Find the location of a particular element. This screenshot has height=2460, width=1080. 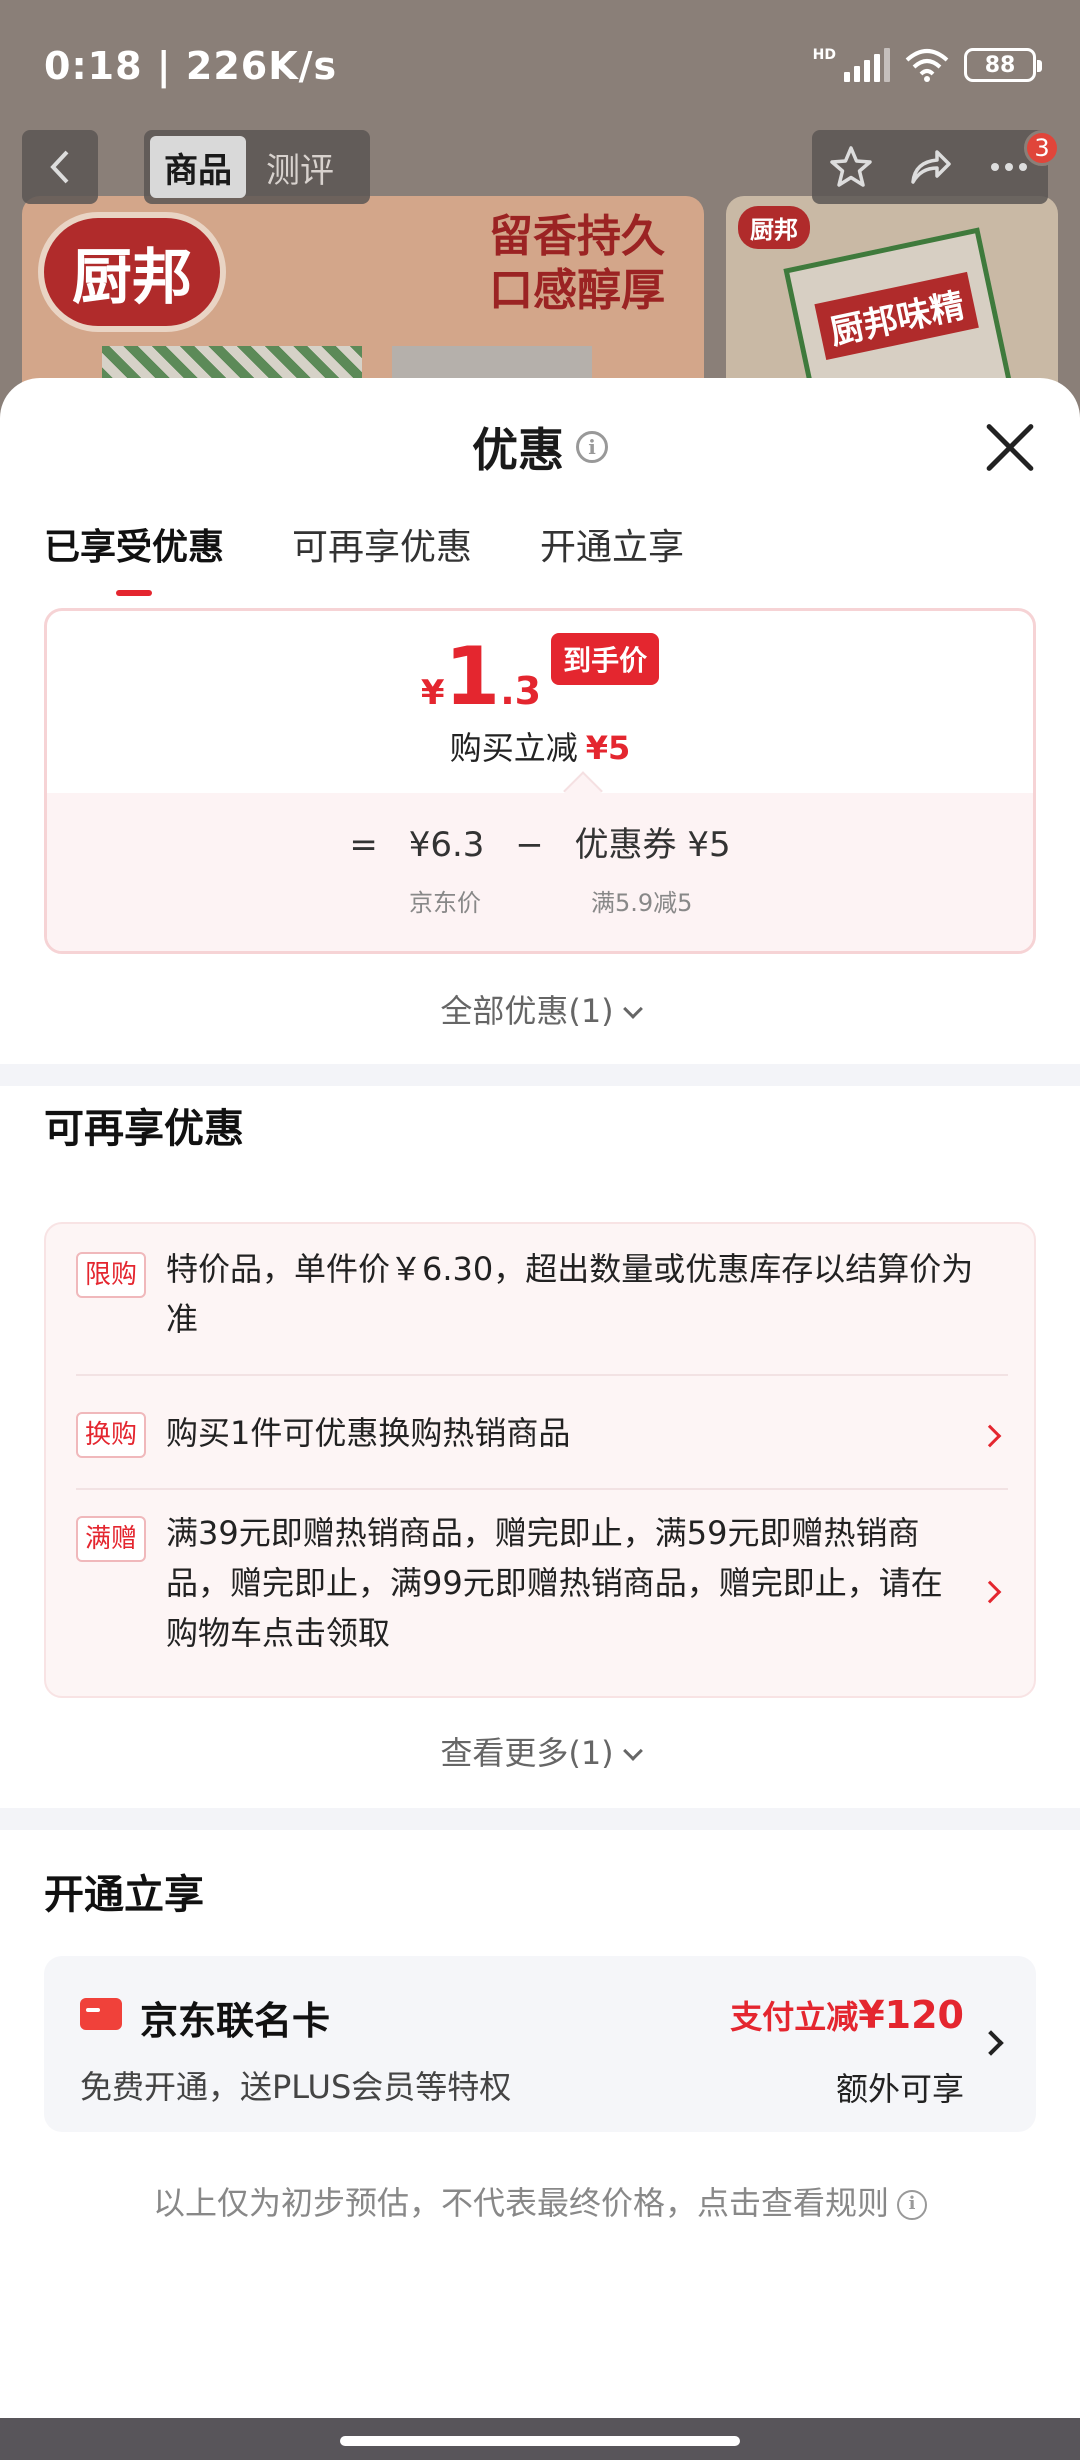

home-indicator is located at coordinates (540, 2441).